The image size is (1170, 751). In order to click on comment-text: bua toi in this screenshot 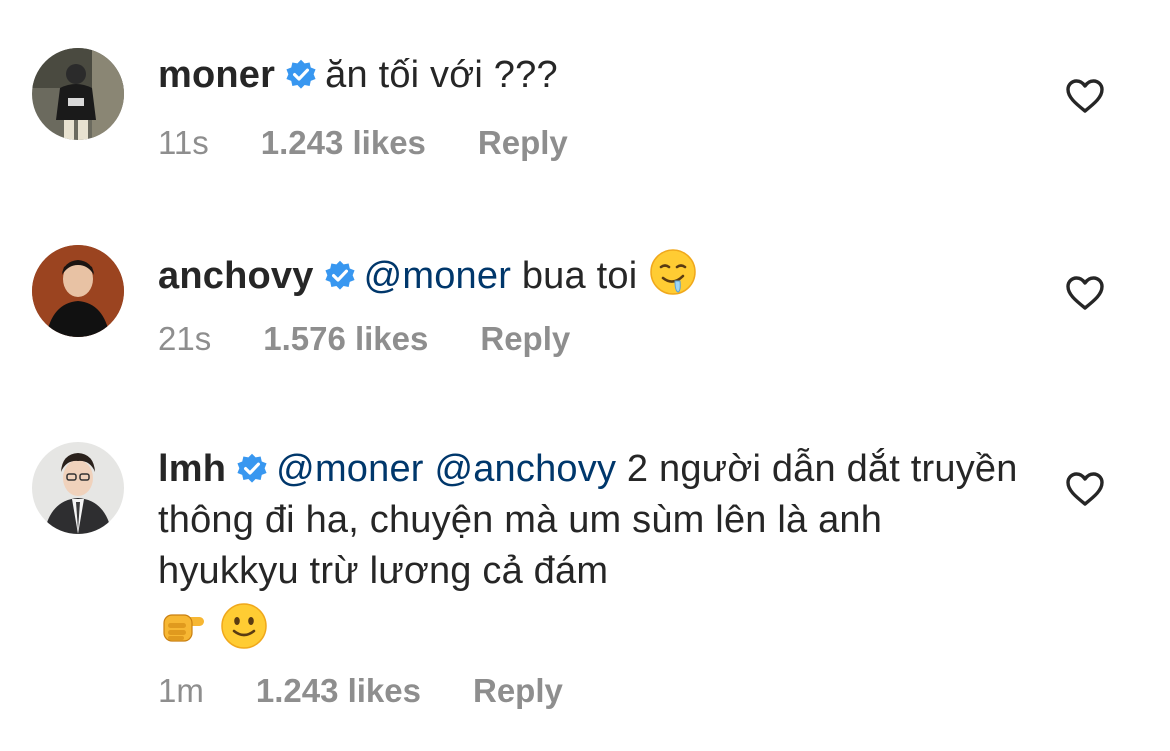, I will do `click(579, 276)`.